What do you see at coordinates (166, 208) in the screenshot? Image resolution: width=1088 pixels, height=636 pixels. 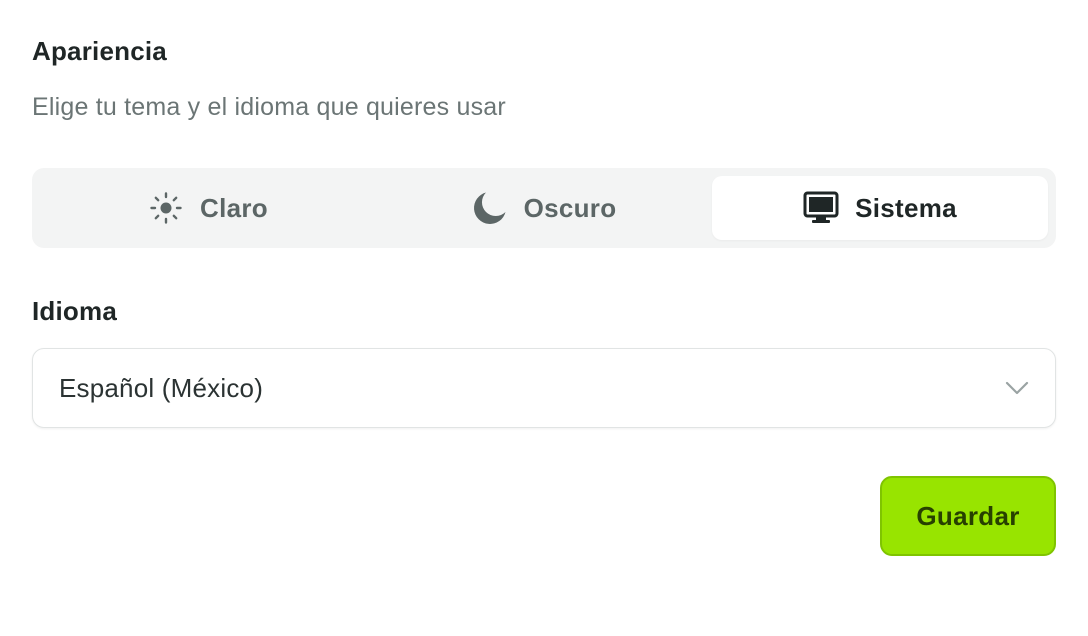 I see `sun-icon` at bounding box center [166, 208].